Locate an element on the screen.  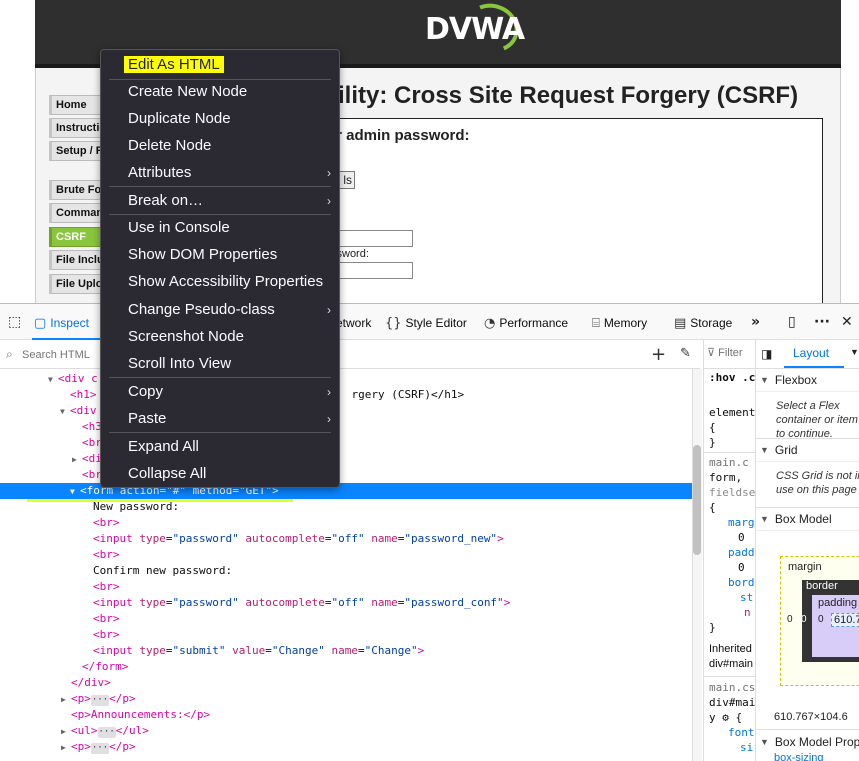
tab-inspector: ▢ Inspect is located at coordinates (61, 323).